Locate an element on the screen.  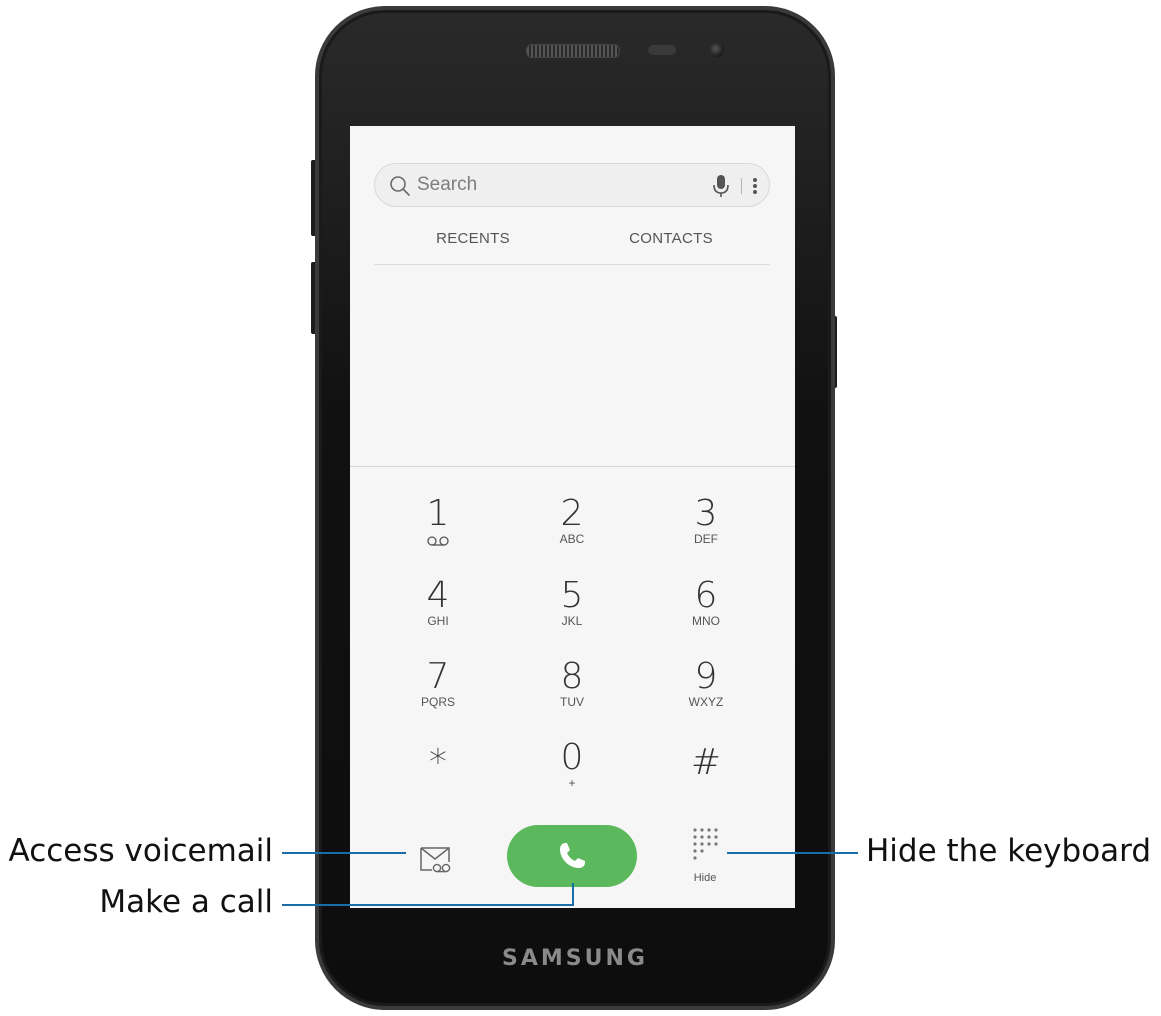
callout-hide-keyboard: Hide the keyboard is located at coordinates (1009, 851).